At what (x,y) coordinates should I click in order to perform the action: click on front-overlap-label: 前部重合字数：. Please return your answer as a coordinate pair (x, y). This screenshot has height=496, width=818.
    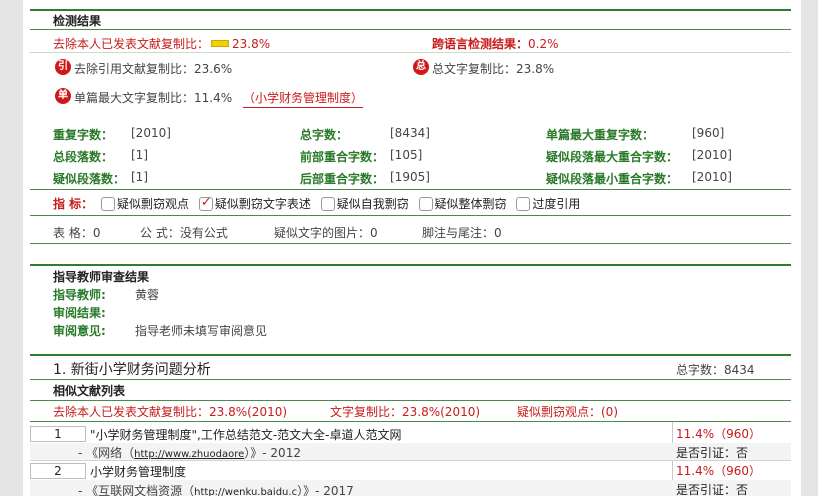
    Looking at the image, I should click on (342, 157).